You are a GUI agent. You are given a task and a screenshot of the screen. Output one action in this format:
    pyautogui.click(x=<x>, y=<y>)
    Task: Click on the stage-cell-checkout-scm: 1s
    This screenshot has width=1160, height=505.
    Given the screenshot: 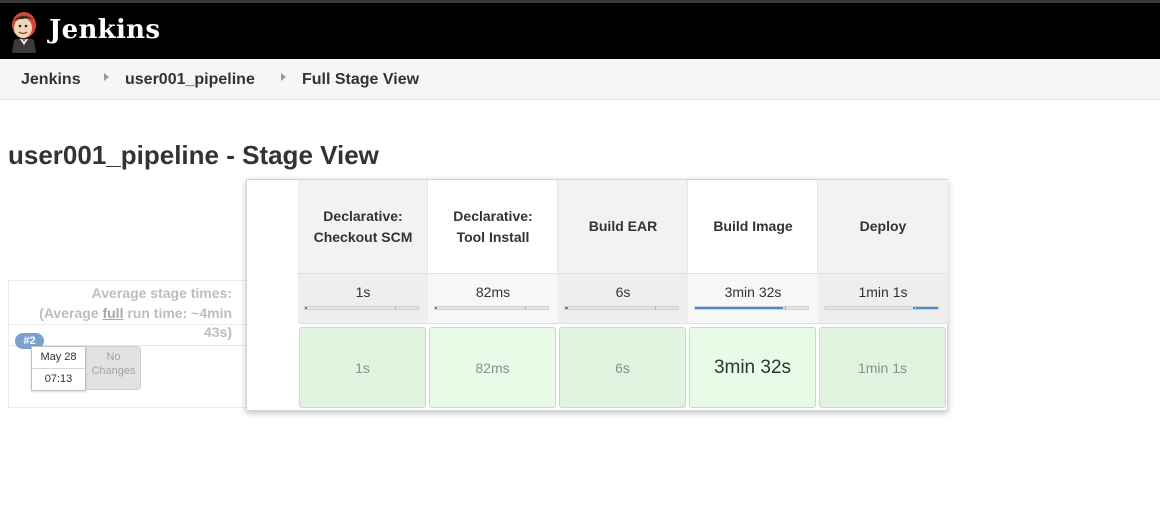 What is the action you would take?
    pyautogui.click(x=362, y=367)
    